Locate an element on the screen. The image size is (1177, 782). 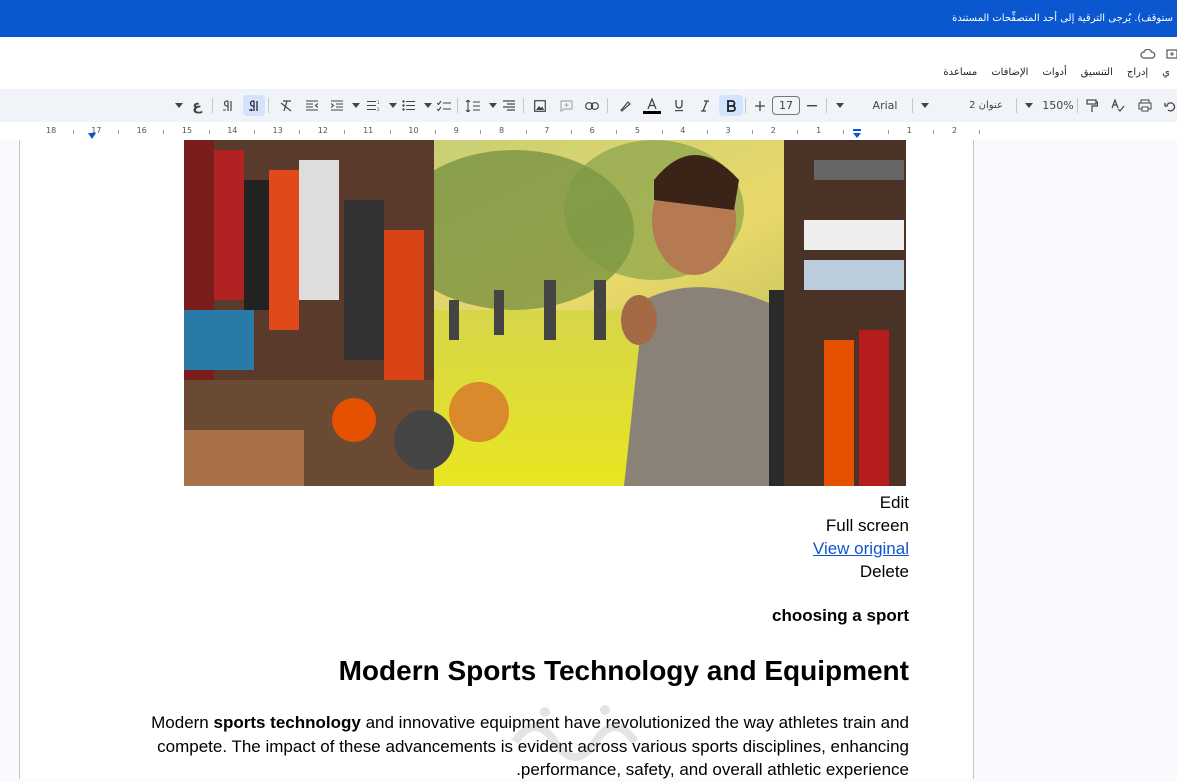
highlight-color-icon is located at coordinates (625, 105).